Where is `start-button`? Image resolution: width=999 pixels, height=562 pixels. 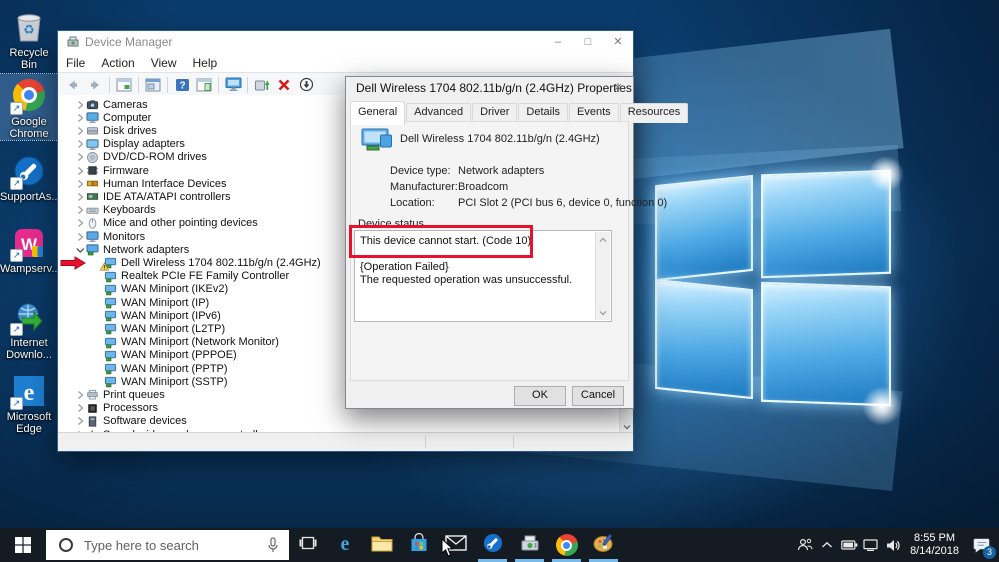 start-button is located at coordinates (23, 545).